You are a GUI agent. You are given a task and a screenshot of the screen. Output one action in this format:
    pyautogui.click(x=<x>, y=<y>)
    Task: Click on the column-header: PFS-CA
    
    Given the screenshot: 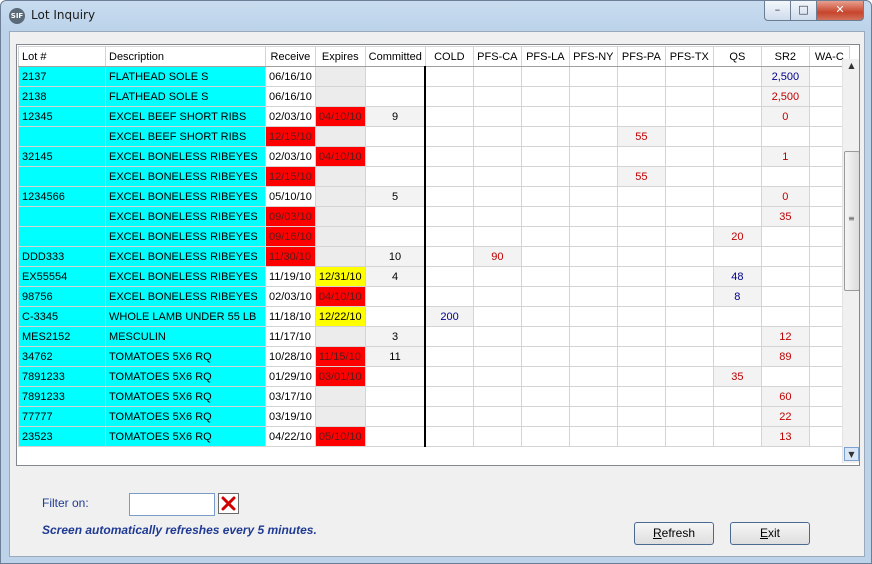 What is the action you would take?
    pyautogui.click(x=497, y=56)
    